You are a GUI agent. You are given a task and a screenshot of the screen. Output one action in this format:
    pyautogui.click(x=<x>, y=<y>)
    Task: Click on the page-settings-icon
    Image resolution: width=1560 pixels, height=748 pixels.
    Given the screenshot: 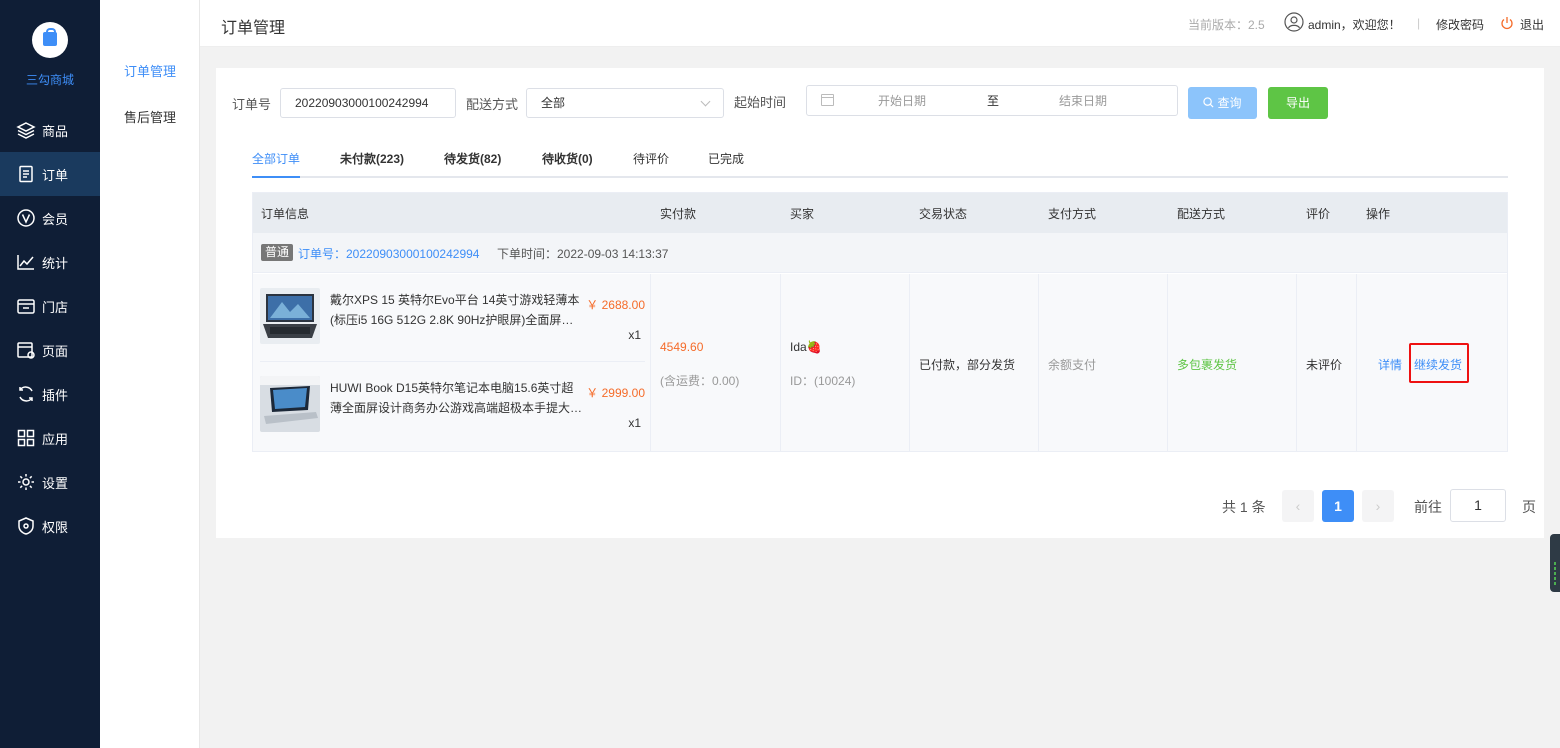 What is the action you would take?
    pyautogui.click(x=26, y=350)
    